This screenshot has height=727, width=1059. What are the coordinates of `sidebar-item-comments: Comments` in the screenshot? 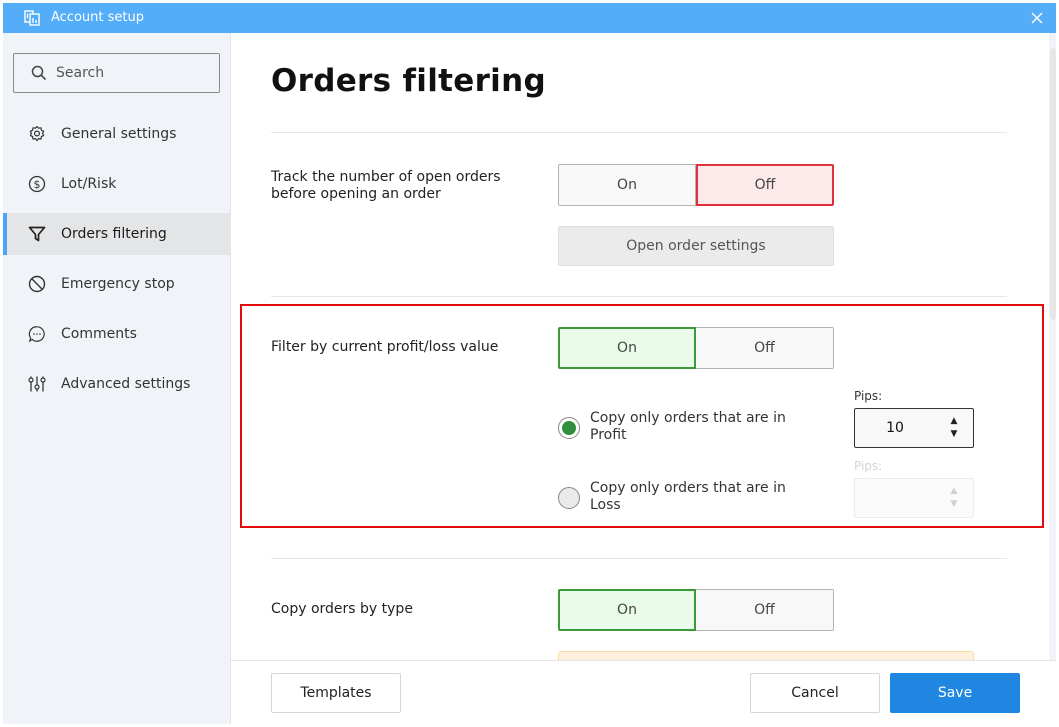 It's located at (116, 334).